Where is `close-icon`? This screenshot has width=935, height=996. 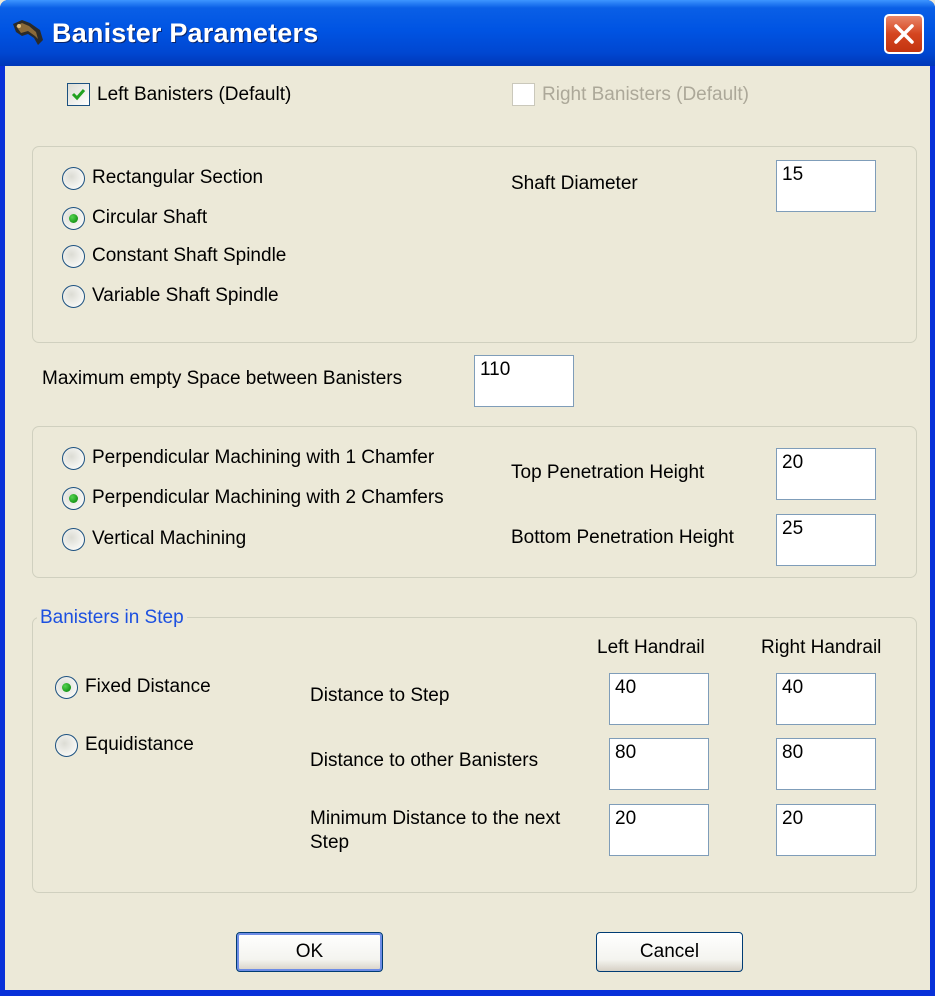 close-icon is located at coordinates (904, 34).